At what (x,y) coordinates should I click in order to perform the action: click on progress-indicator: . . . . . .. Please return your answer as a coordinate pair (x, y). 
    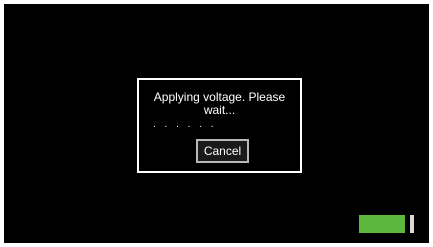
    Looking at the image, I should click on (185, 124).